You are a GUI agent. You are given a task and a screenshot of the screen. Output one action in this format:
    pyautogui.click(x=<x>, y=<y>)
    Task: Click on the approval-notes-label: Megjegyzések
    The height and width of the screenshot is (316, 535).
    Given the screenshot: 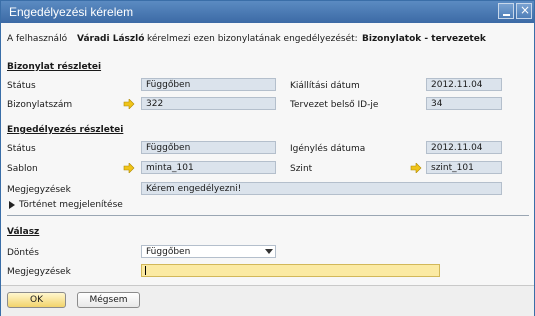 What is the action you would take?
    pyautogui.click(x=39, y=190)
    